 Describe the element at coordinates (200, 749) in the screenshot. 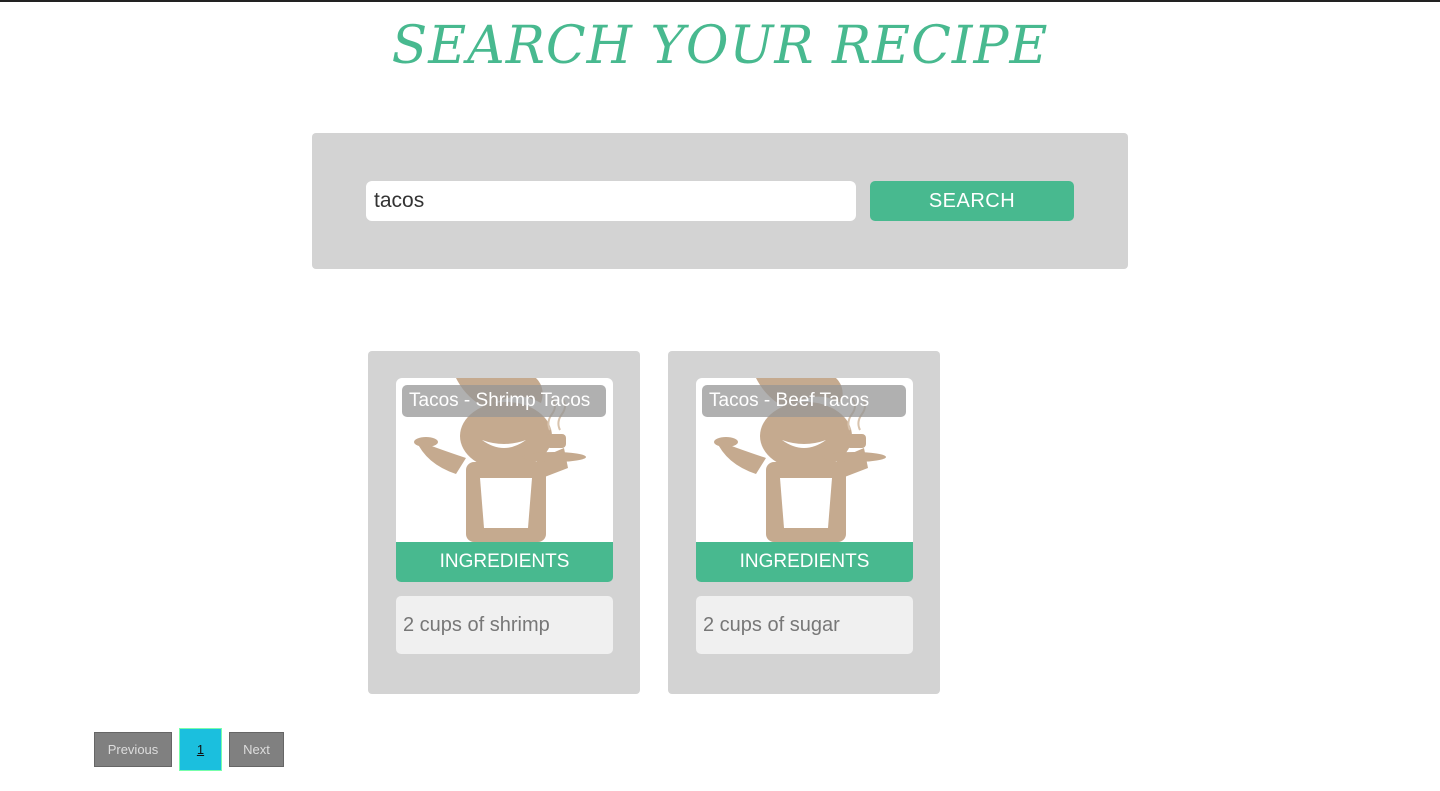

I see `page-number-button: 1` at that location.